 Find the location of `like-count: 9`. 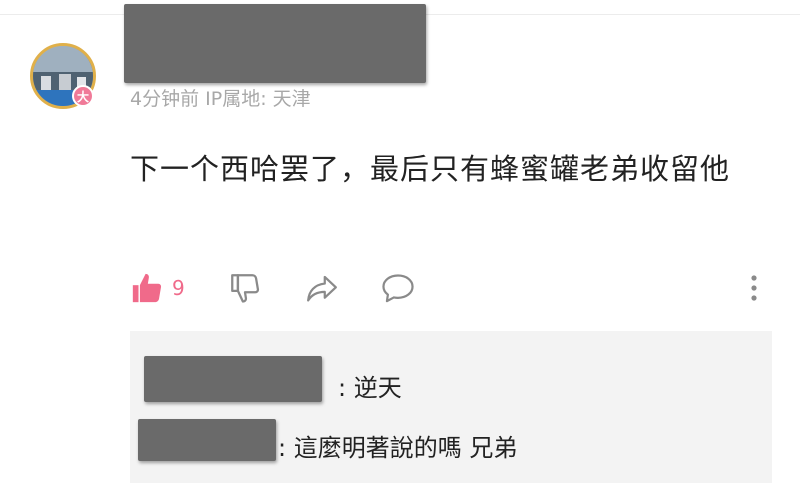

like-count: 9 is located at coordinates (178, 288).